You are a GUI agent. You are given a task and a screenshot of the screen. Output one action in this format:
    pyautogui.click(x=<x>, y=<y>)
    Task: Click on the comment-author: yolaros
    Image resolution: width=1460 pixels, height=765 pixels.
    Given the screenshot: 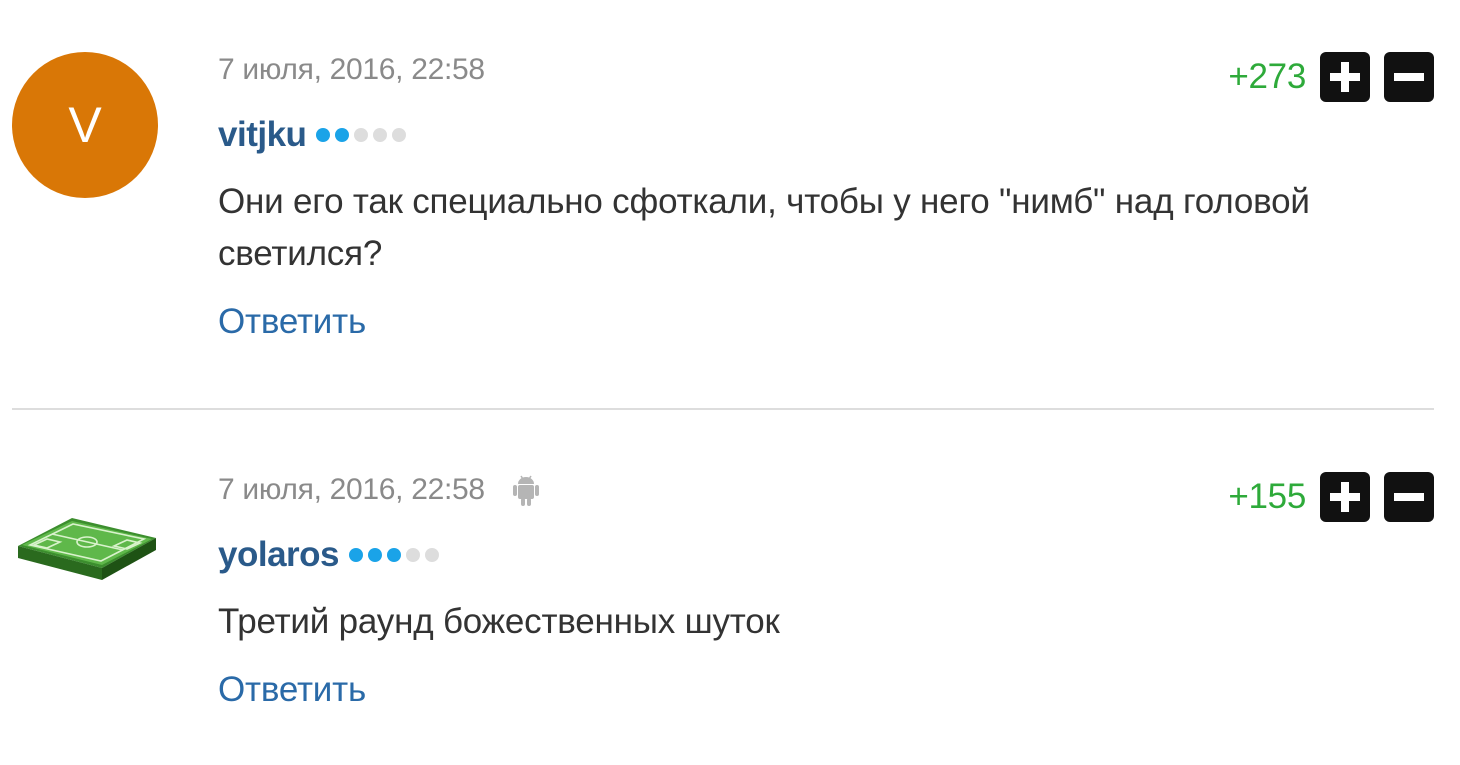 What is the action you would take?
    pyautogui.click(x=331, y=555)
    